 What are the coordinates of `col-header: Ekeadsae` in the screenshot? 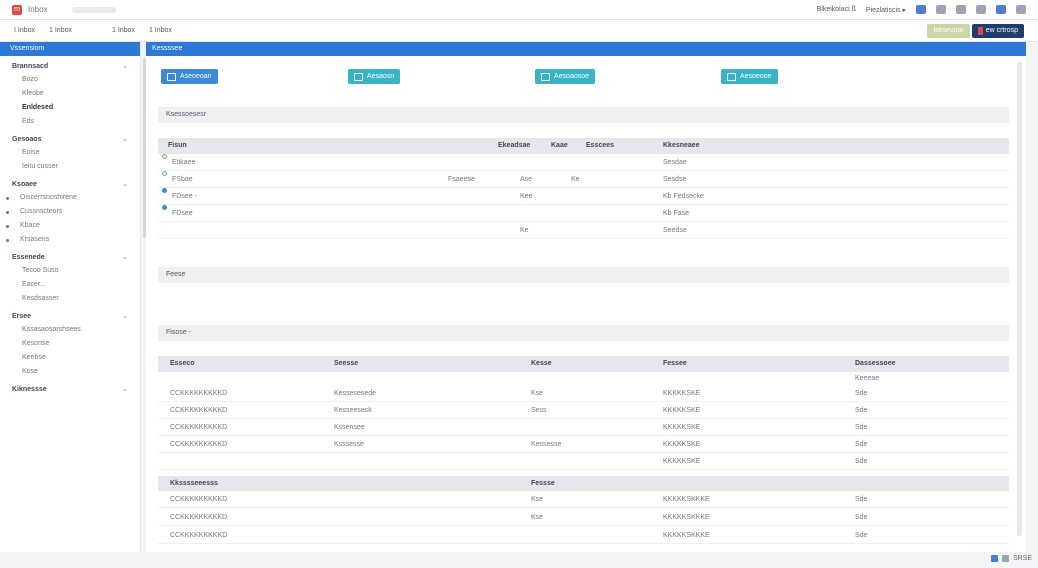 It's located at (514, 146).